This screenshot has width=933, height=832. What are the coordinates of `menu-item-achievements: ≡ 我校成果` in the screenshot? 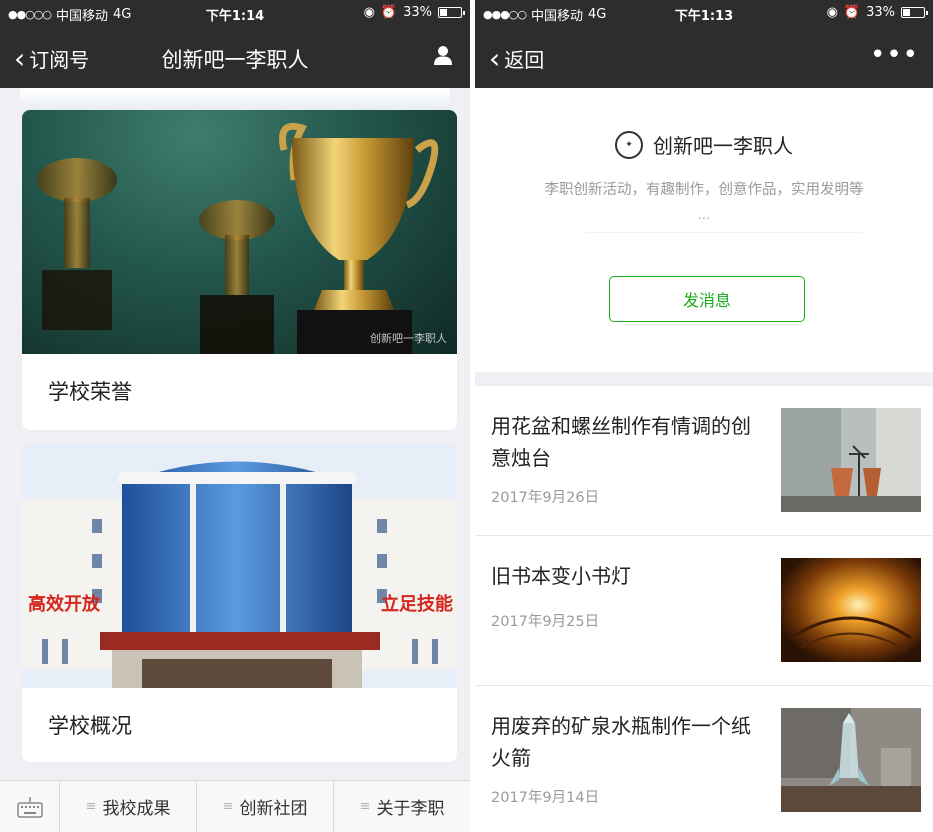 It's located at (128, 806).